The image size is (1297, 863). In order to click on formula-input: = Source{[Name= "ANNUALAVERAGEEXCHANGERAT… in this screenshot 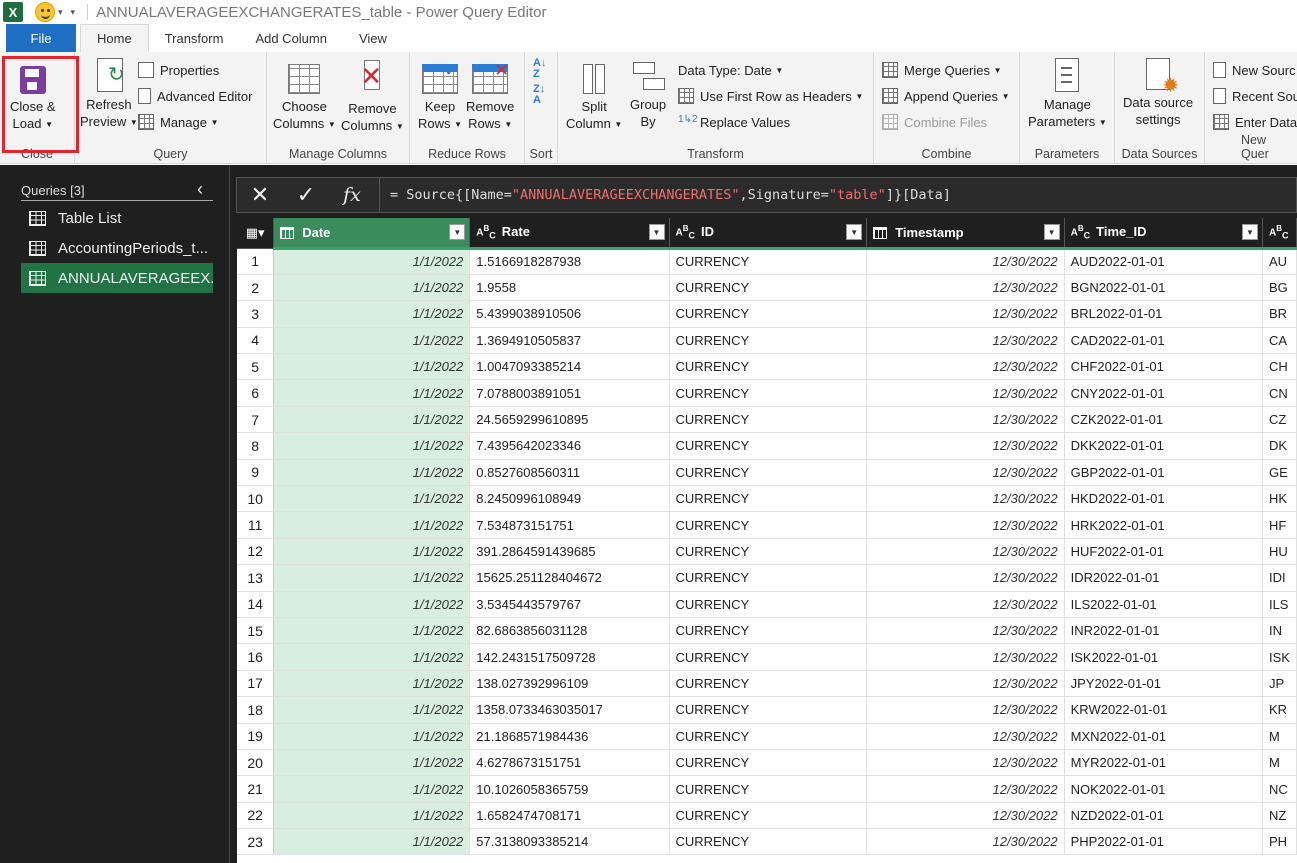, I will do `click(837, 195)`.